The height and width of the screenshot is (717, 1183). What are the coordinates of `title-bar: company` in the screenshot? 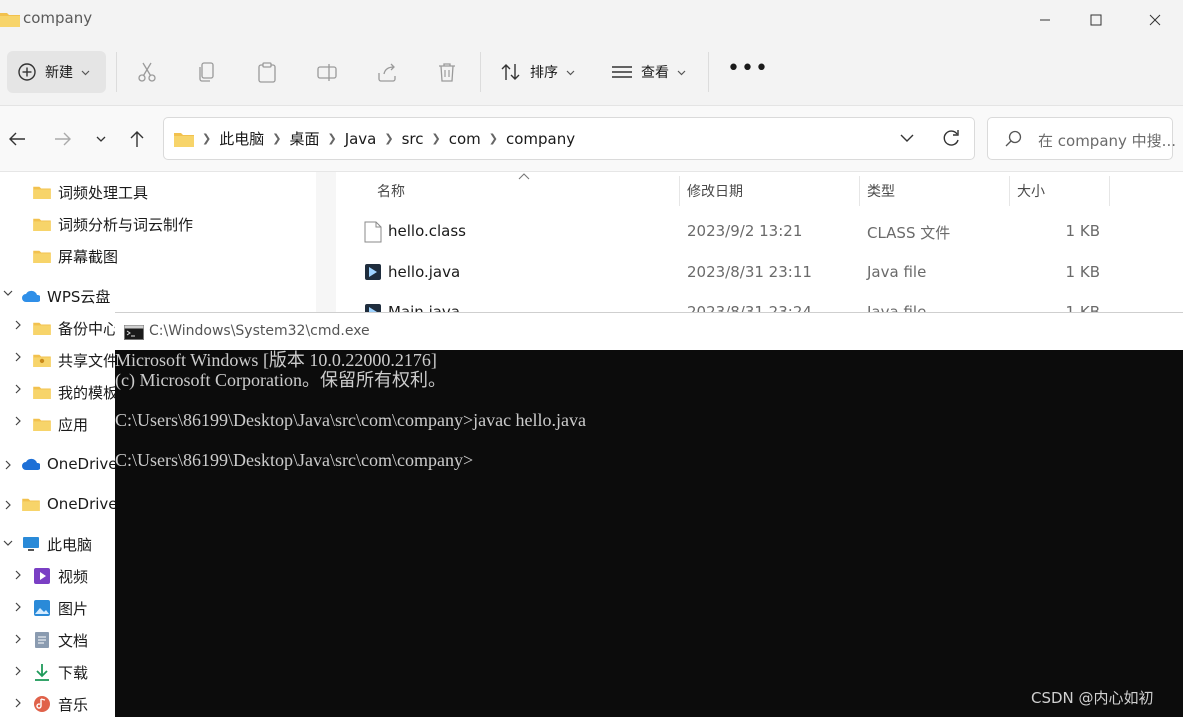 It's located at (591, 20).